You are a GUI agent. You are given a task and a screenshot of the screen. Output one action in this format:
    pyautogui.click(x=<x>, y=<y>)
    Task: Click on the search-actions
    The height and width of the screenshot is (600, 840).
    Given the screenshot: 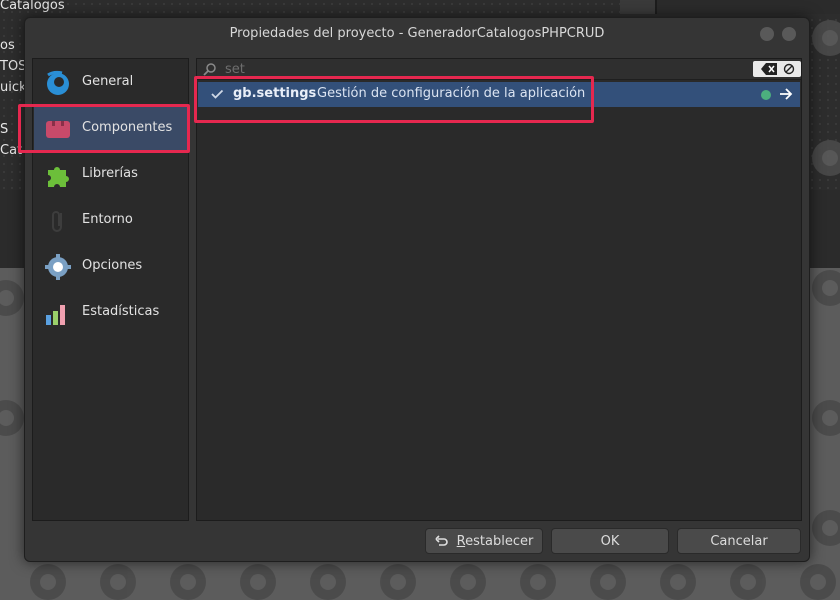 What is the action you would take?
    pyautogui.click(x=777, y=69)
    